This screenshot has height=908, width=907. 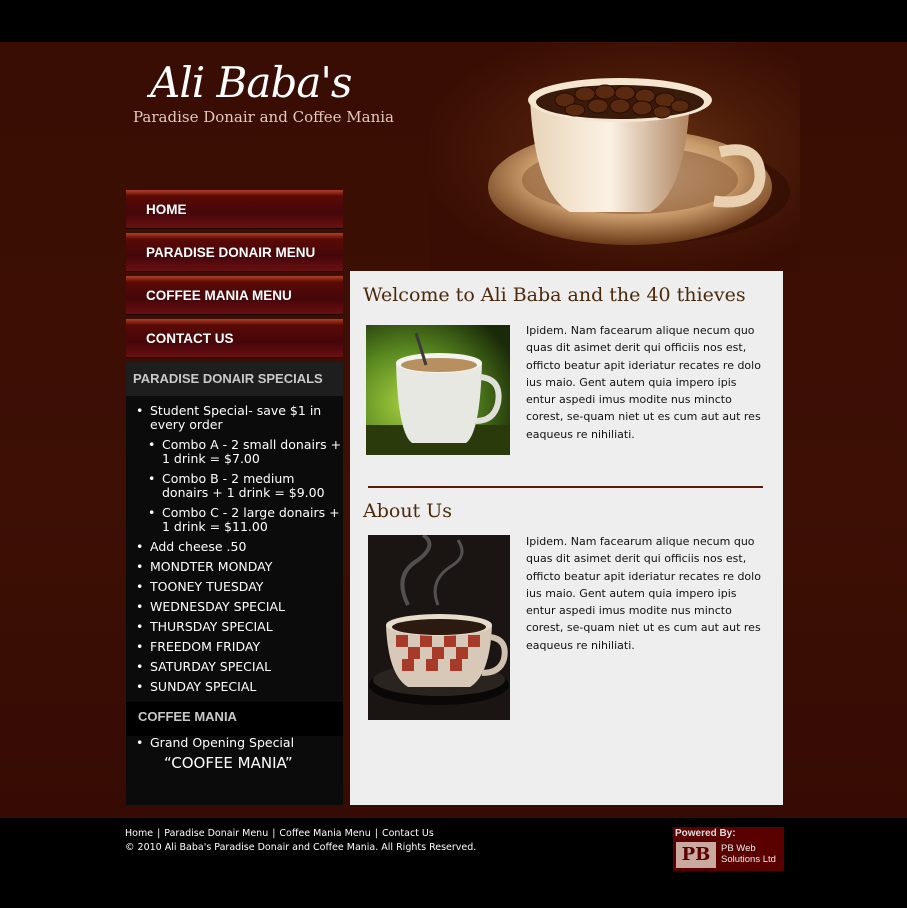 I want to click on steaming-cup-photo, so click(x=439, y=627).